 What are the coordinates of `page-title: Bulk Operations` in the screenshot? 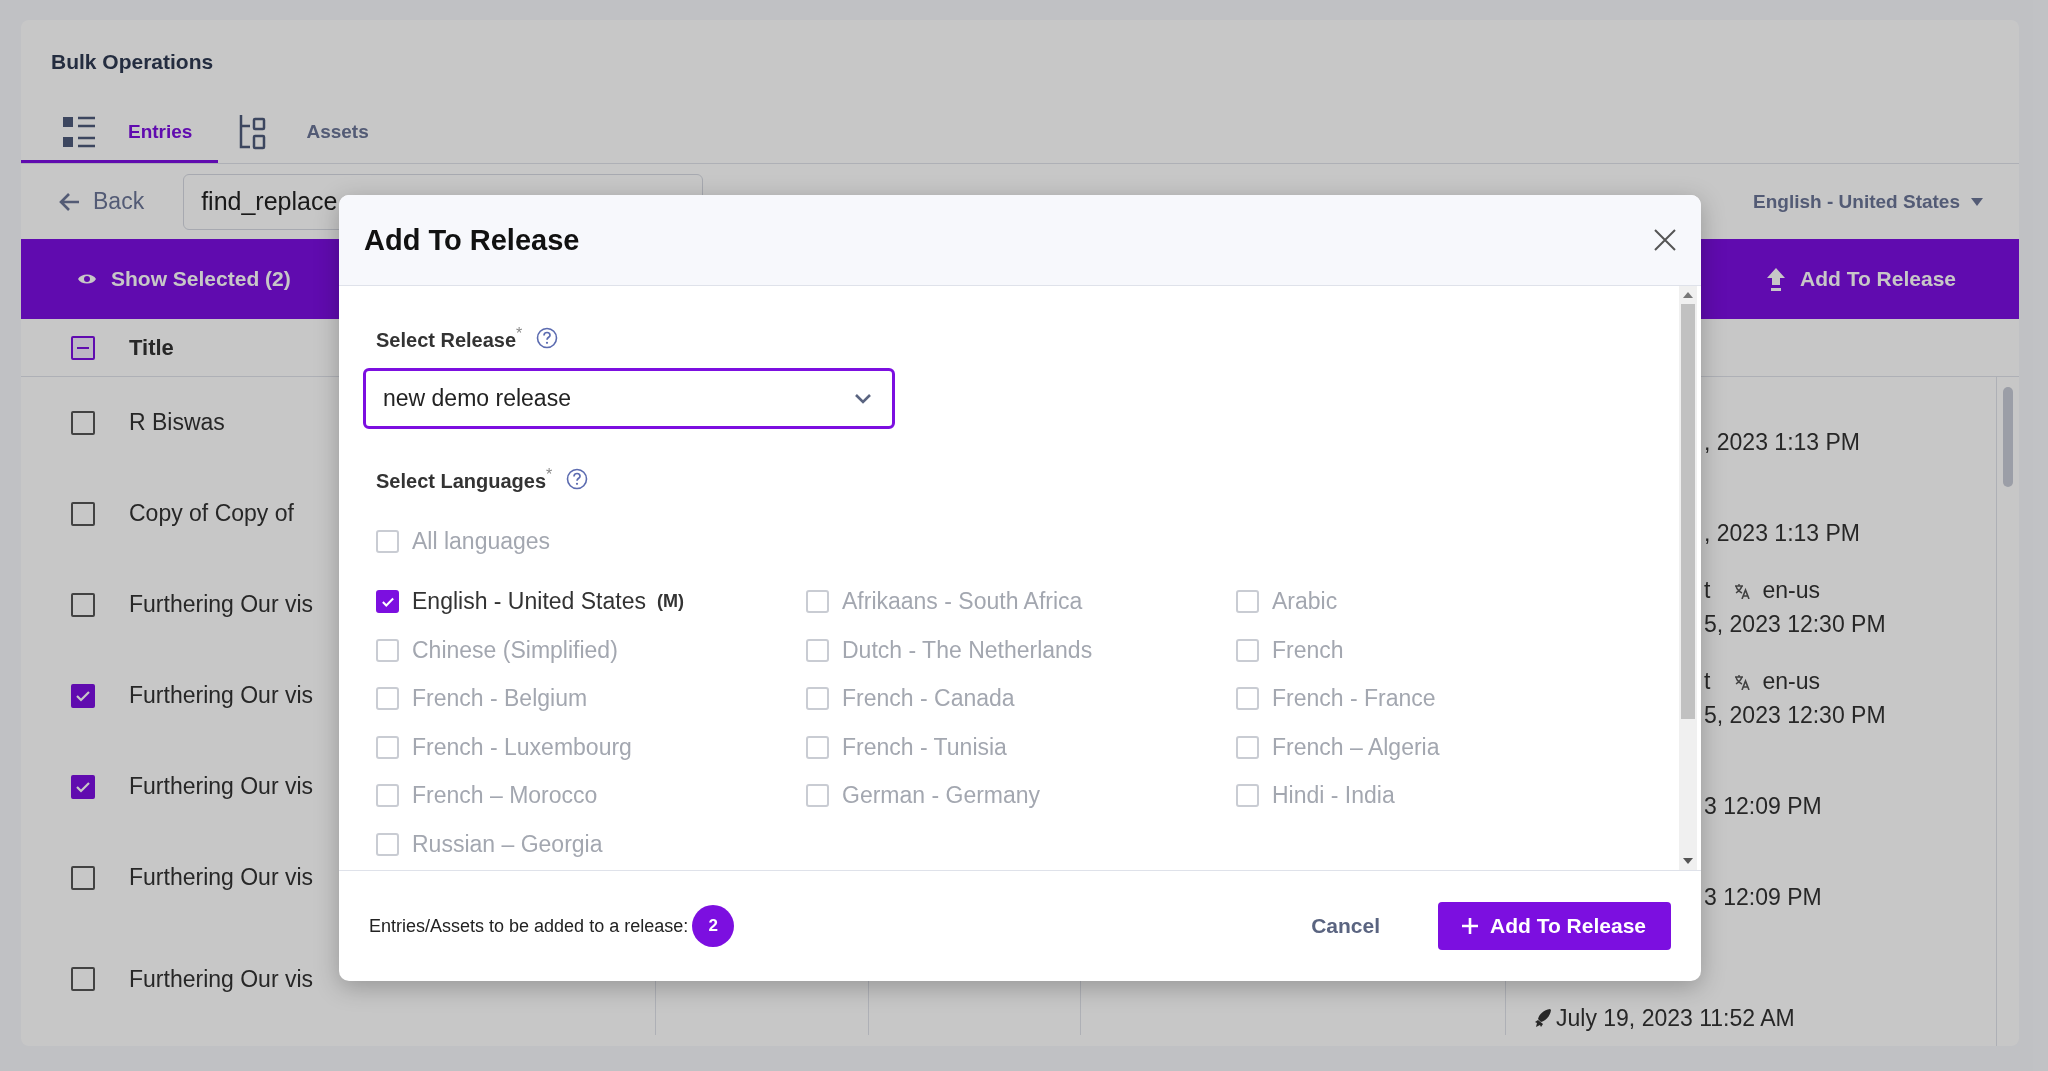 It's located at (132, 61).